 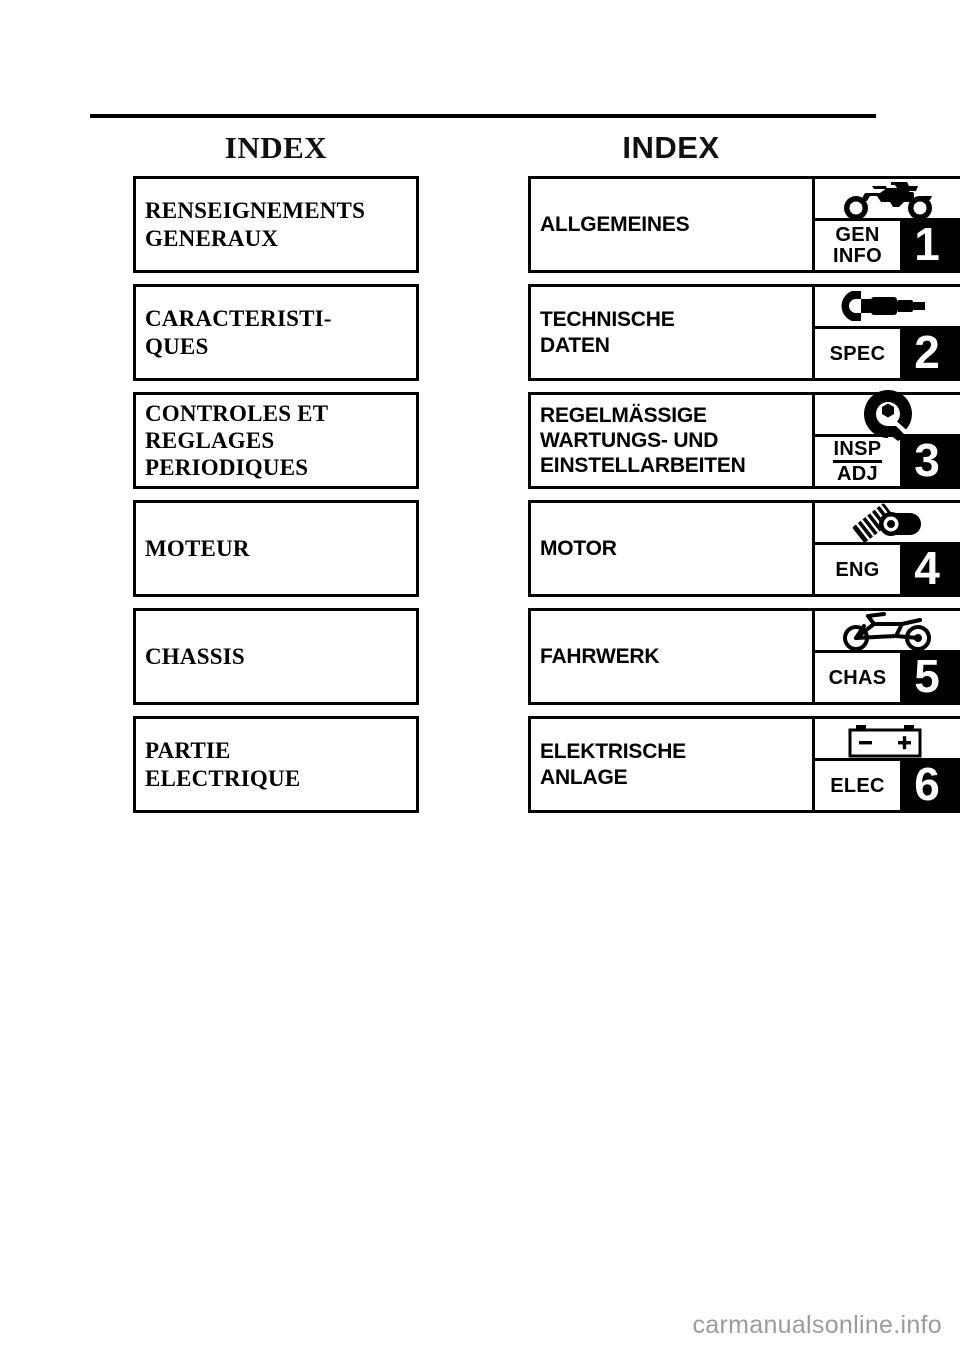 I want to click on section-code-line2: ADJ, so click(x=857, y=474).